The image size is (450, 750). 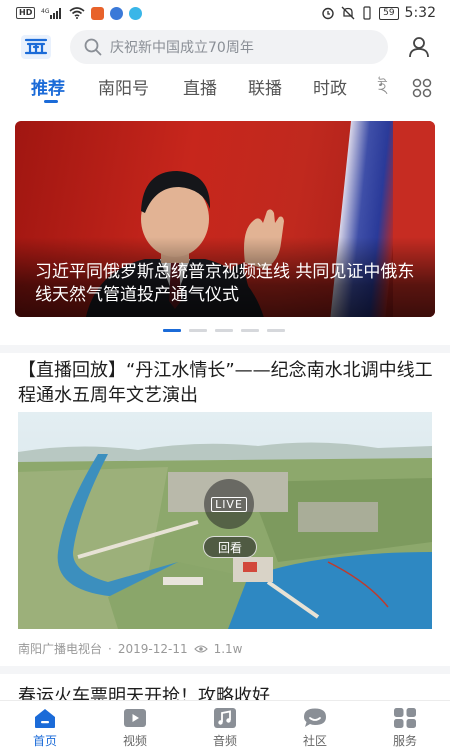 What do you see at coordinates (77, 13) in the screenshot?
I see `wifi-icon` at bounding box center [77, 13].